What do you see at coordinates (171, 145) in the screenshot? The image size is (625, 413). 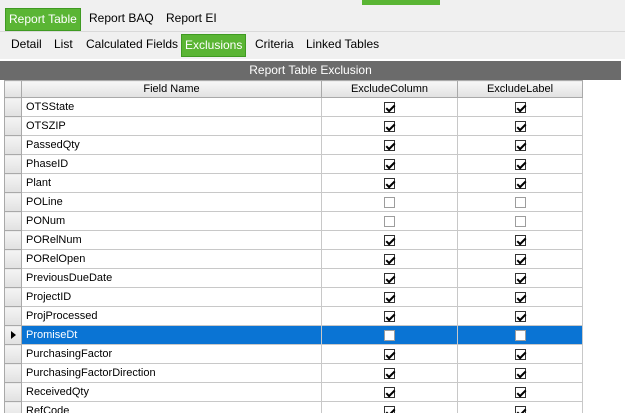 I see `field-name-cell: PassedQty` at bounding box center [171, 145].